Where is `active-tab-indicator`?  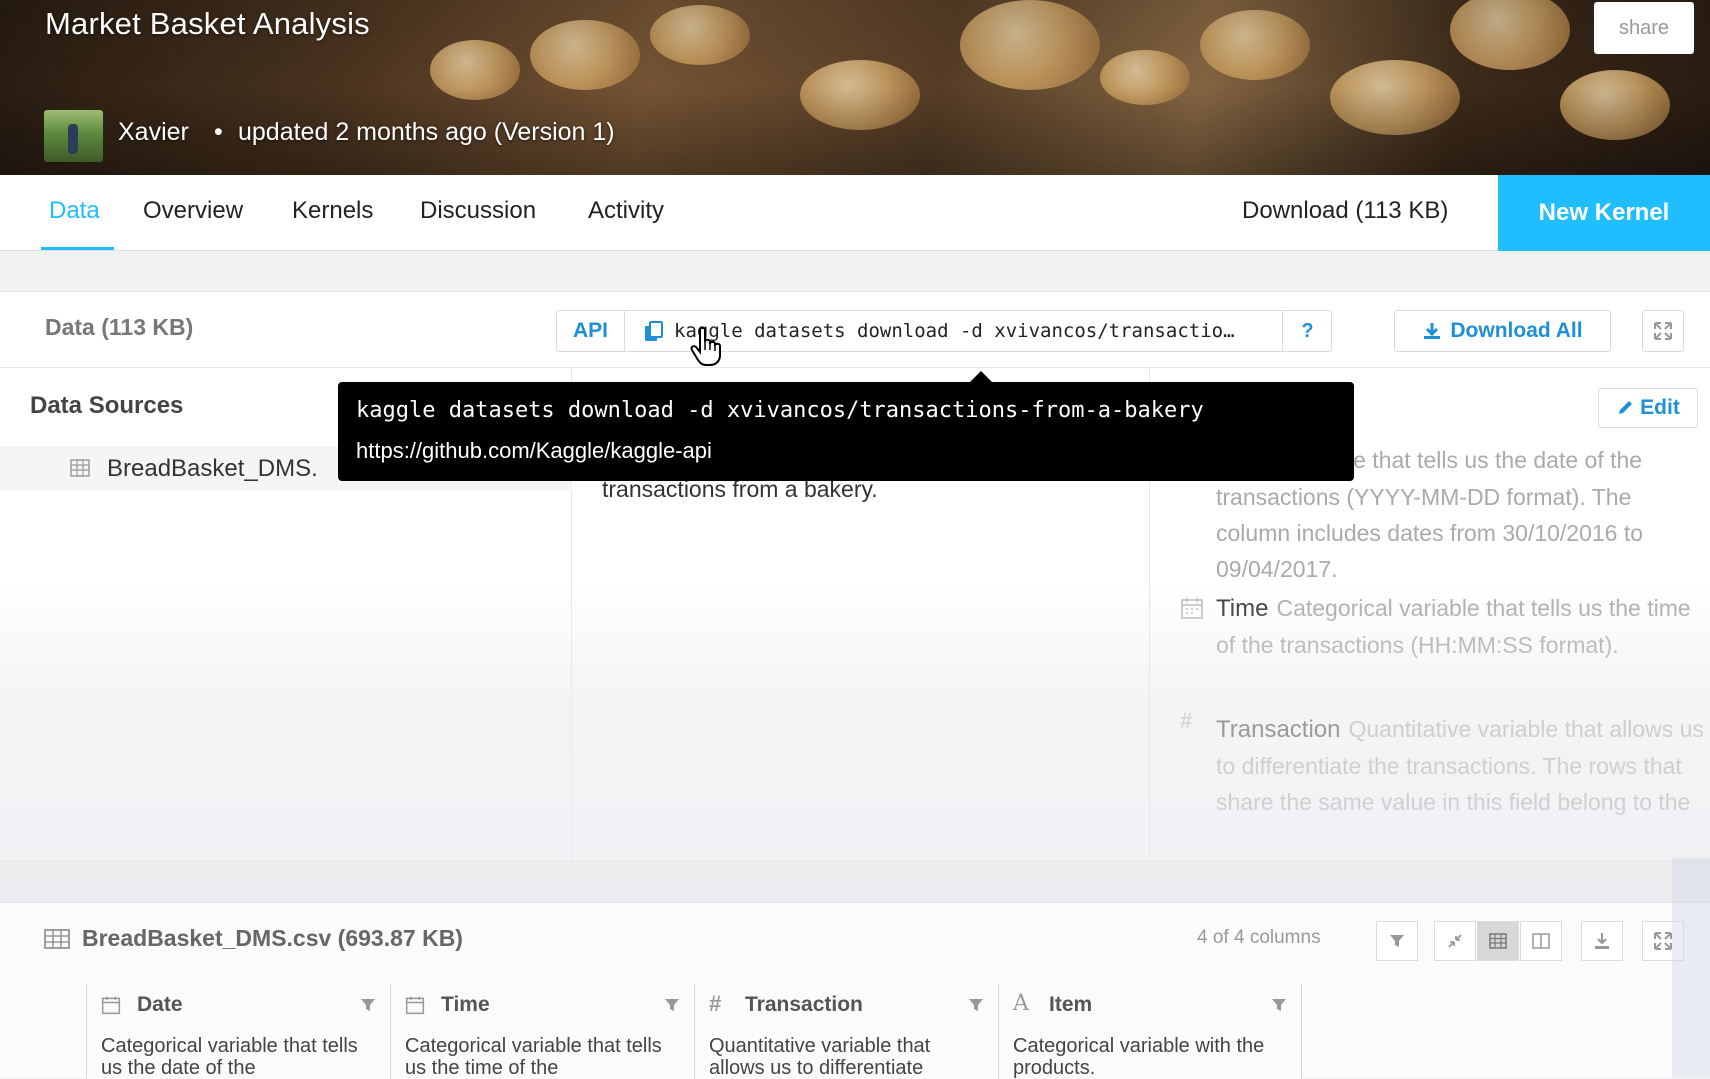
active-tab-indicator is located at coordinates (77, 248).